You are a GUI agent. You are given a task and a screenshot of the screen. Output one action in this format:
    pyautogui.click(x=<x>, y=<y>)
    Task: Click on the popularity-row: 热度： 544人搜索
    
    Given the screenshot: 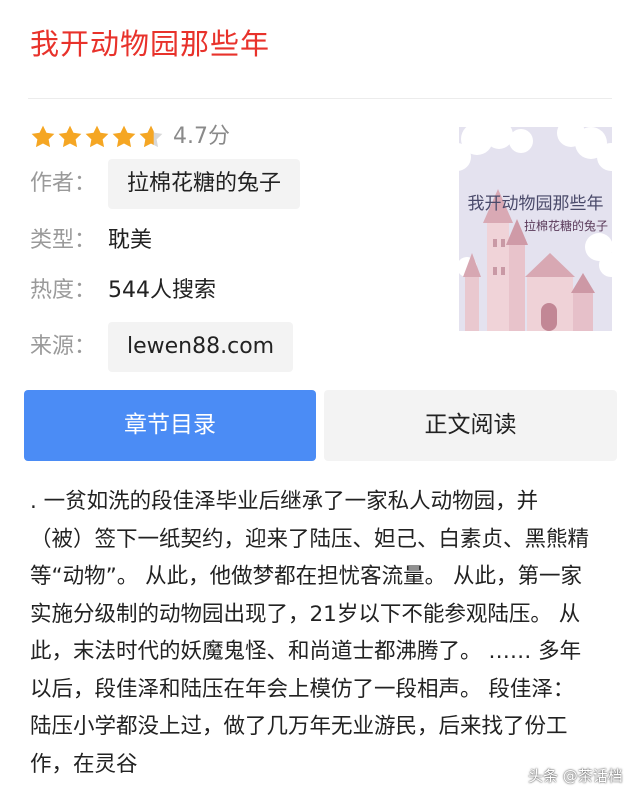 What is the action you would take?
    pyautogui.click(x=123, y=291)
    